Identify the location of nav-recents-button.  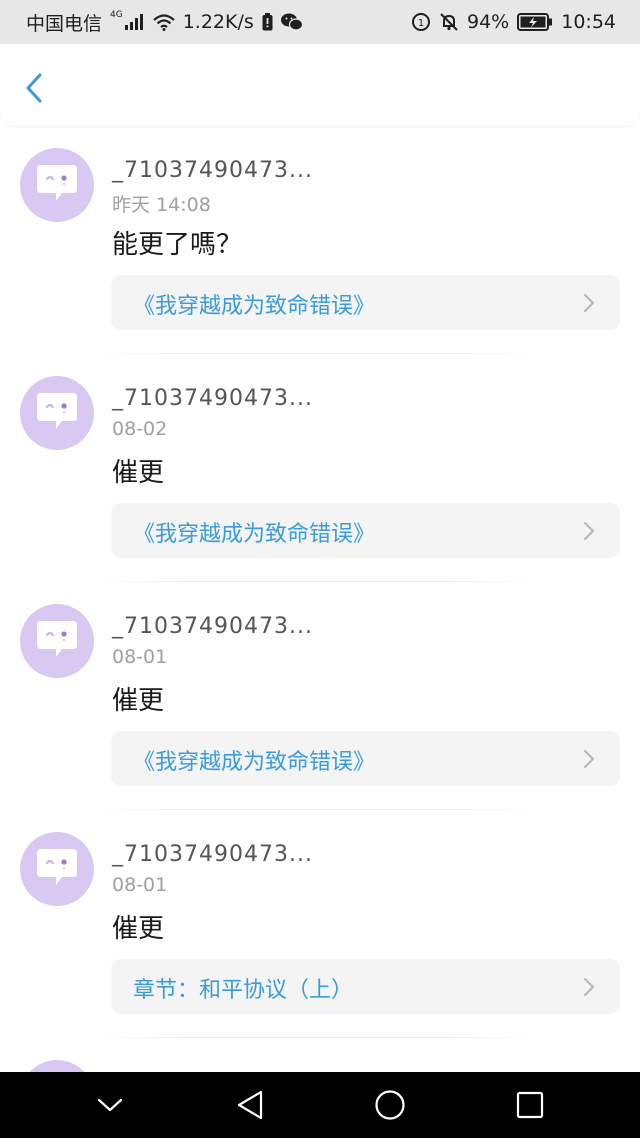
(530, 1105).